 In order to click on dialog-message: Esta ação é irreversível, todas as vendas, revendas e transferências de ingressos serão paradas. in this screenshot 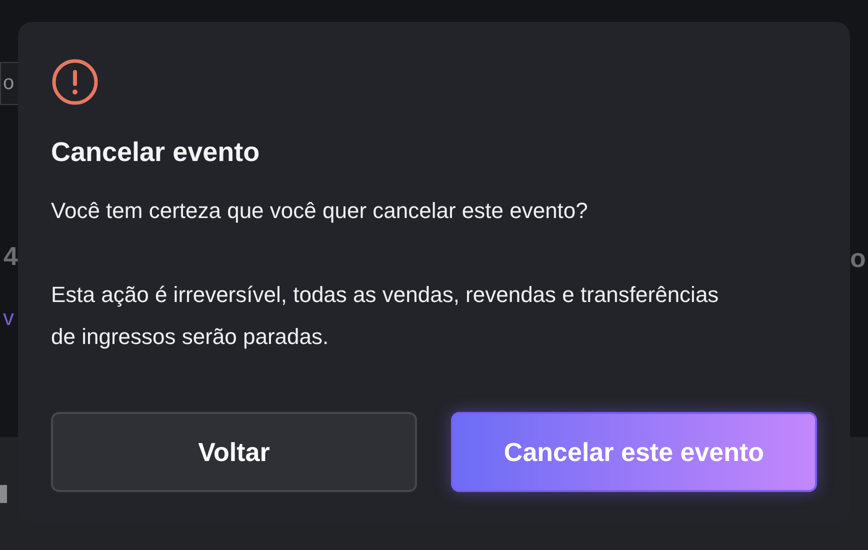, I will do `click(385, 316)`.